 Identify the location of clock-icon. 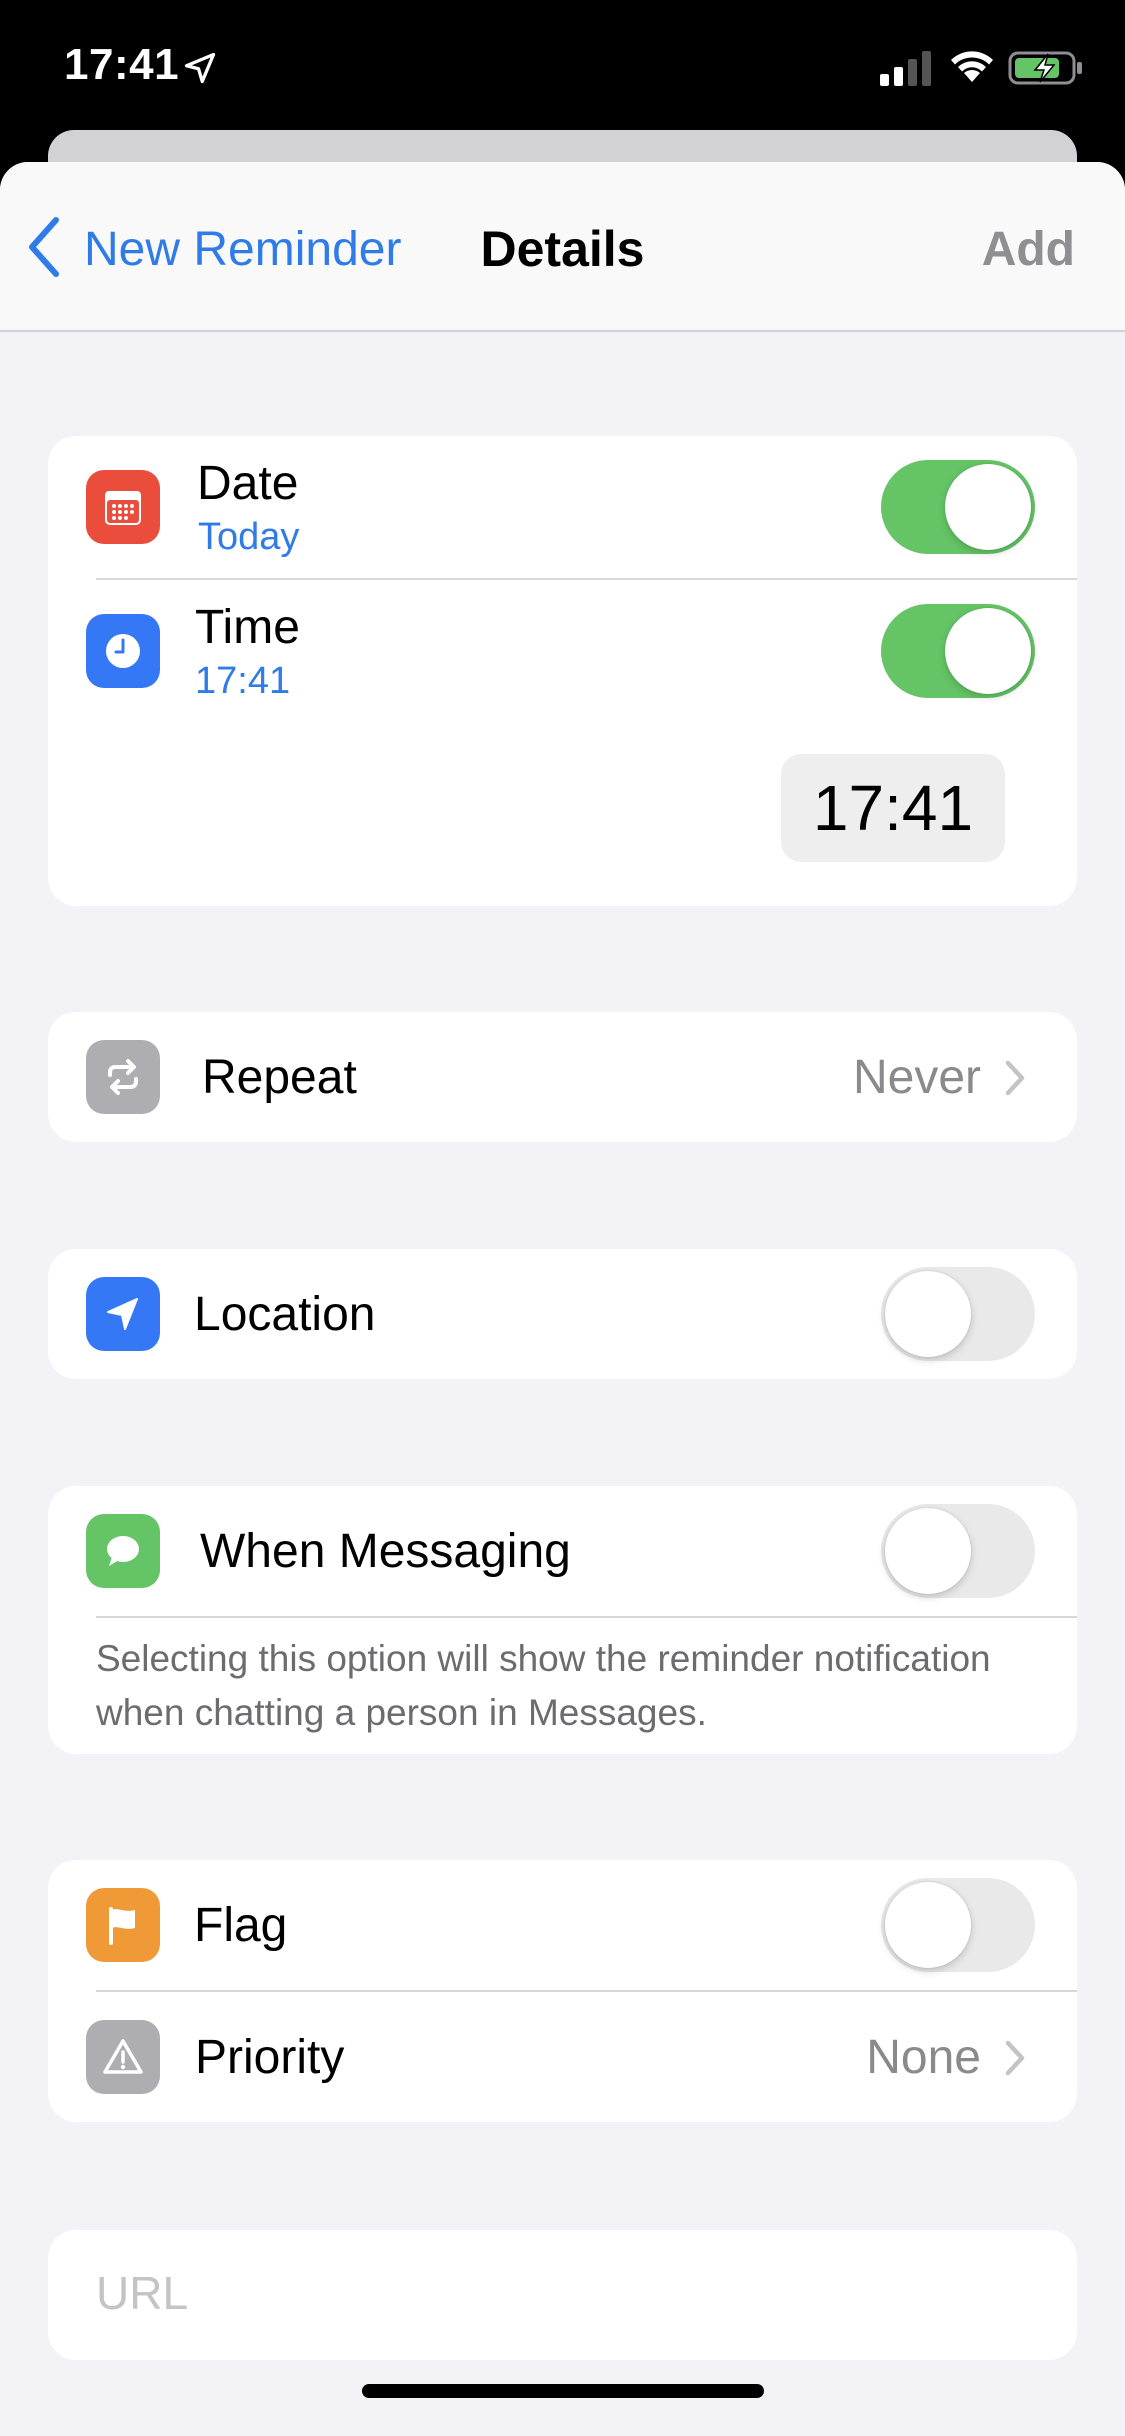
(123, 651).